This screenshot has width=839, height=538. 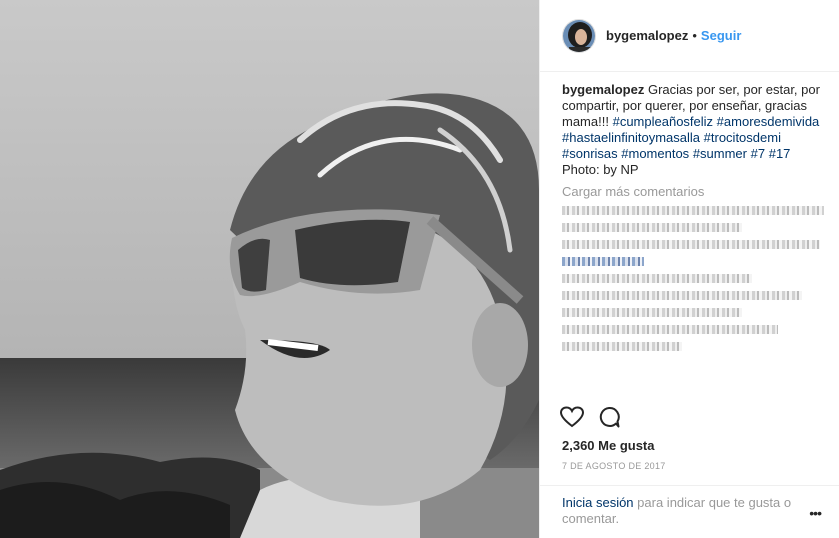 I want to click on speech-bubble-icon, so click(x=609, y=418).